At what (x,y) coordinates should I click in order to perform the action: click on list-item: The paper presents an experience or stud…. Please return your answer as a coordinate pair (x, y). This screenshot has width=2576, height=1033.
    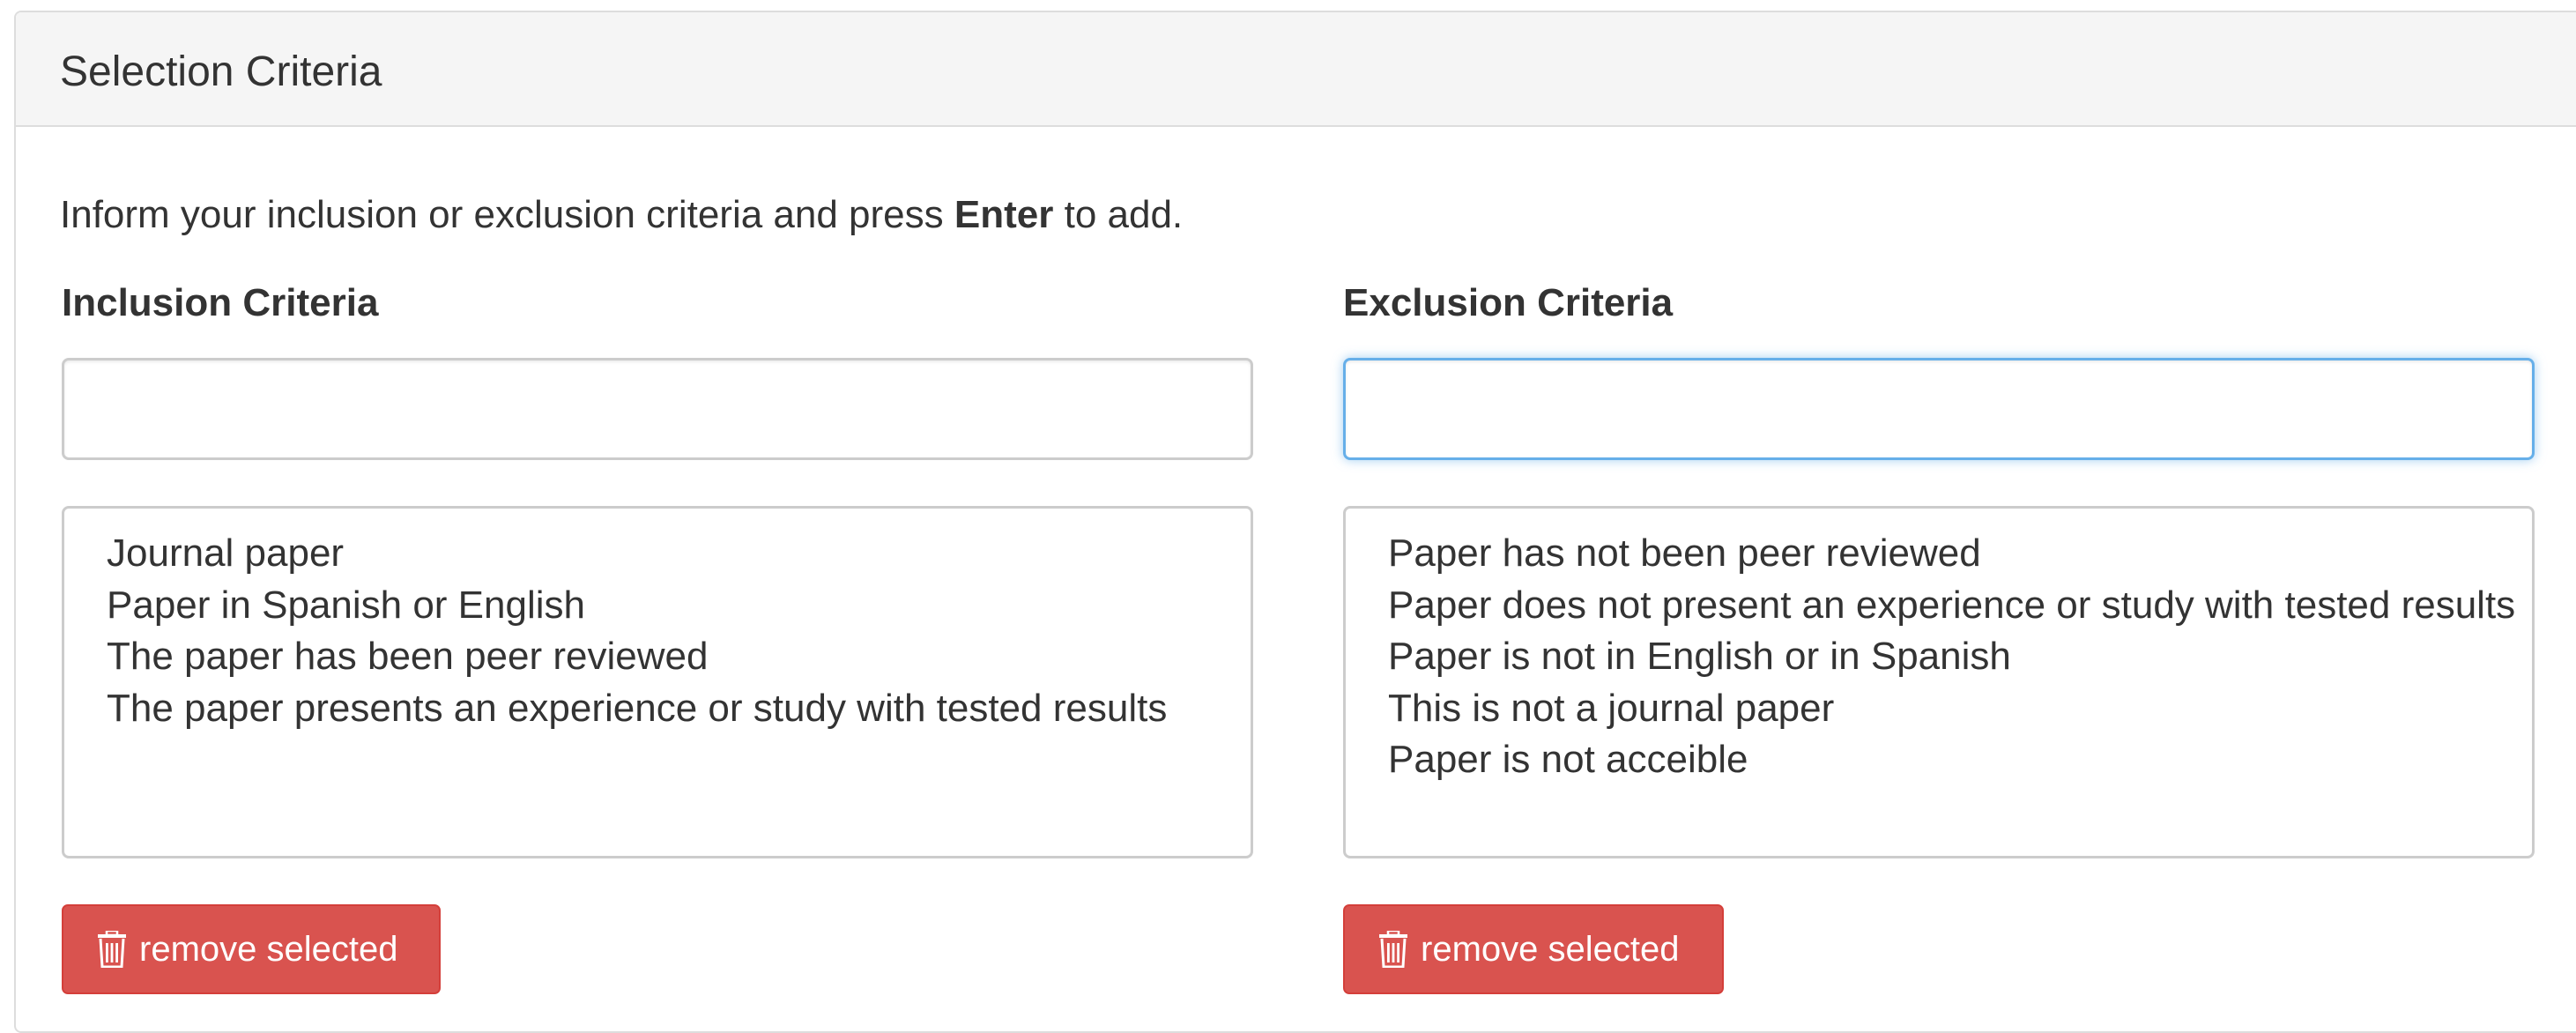
    Looking at the image, I should click on (679, 709).